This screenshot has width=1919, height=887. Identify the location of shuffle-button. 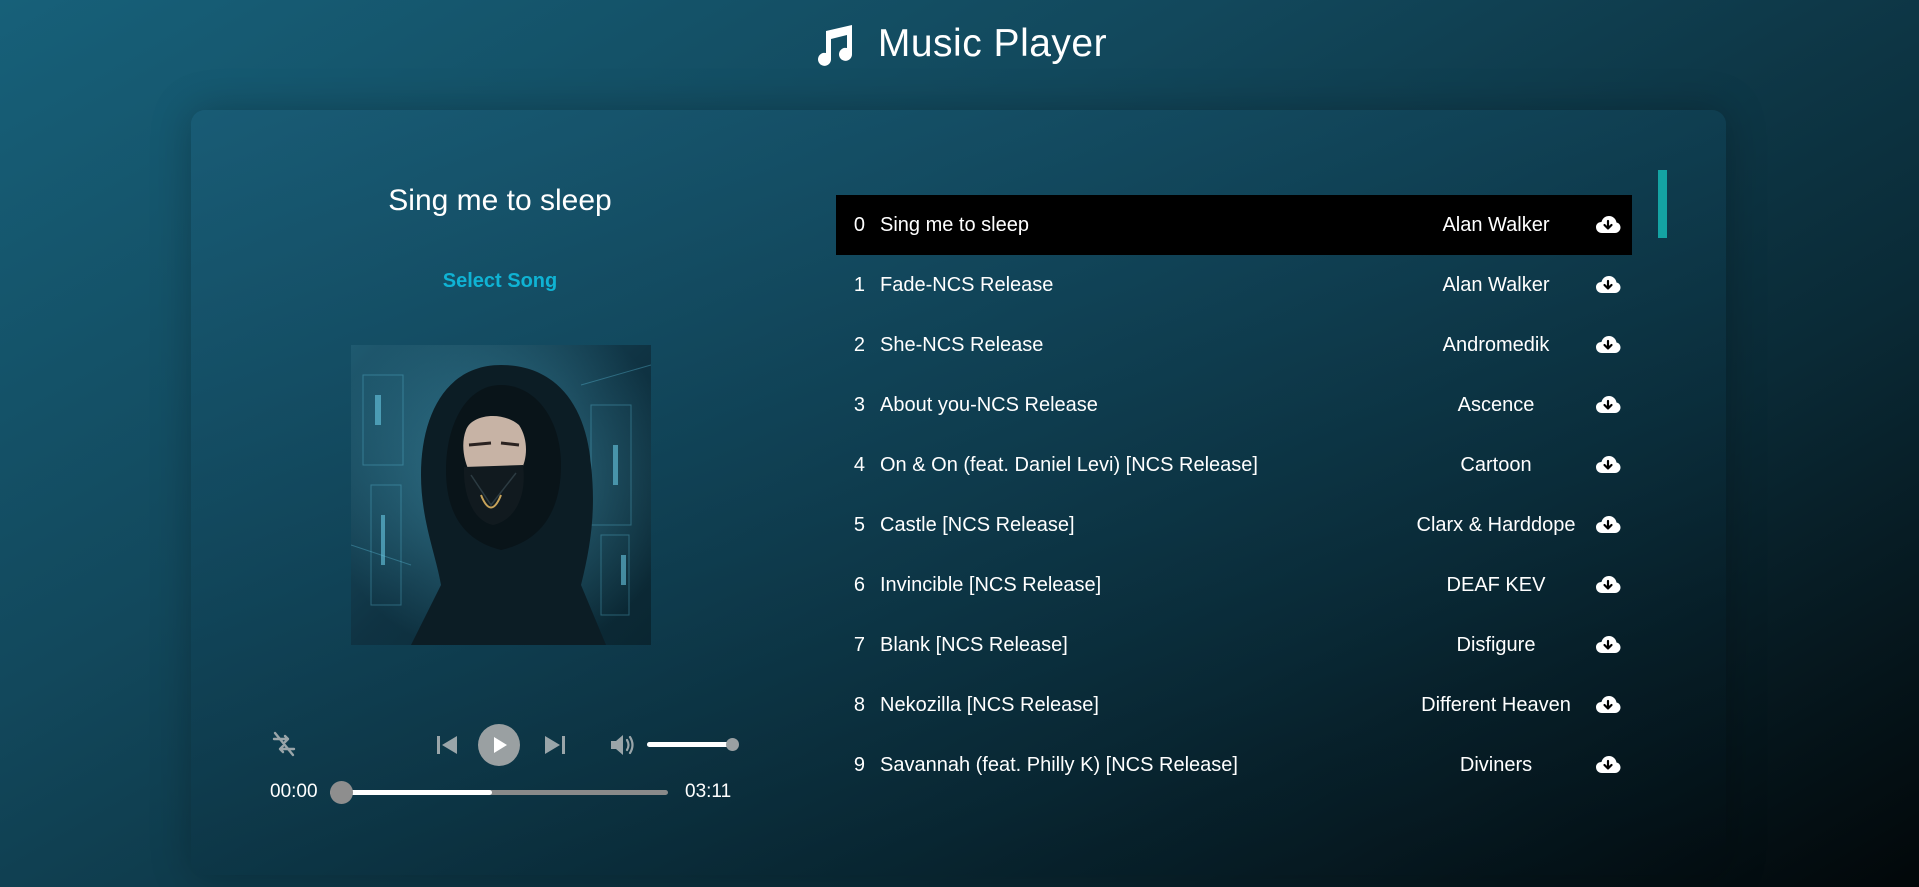
(284, 744).